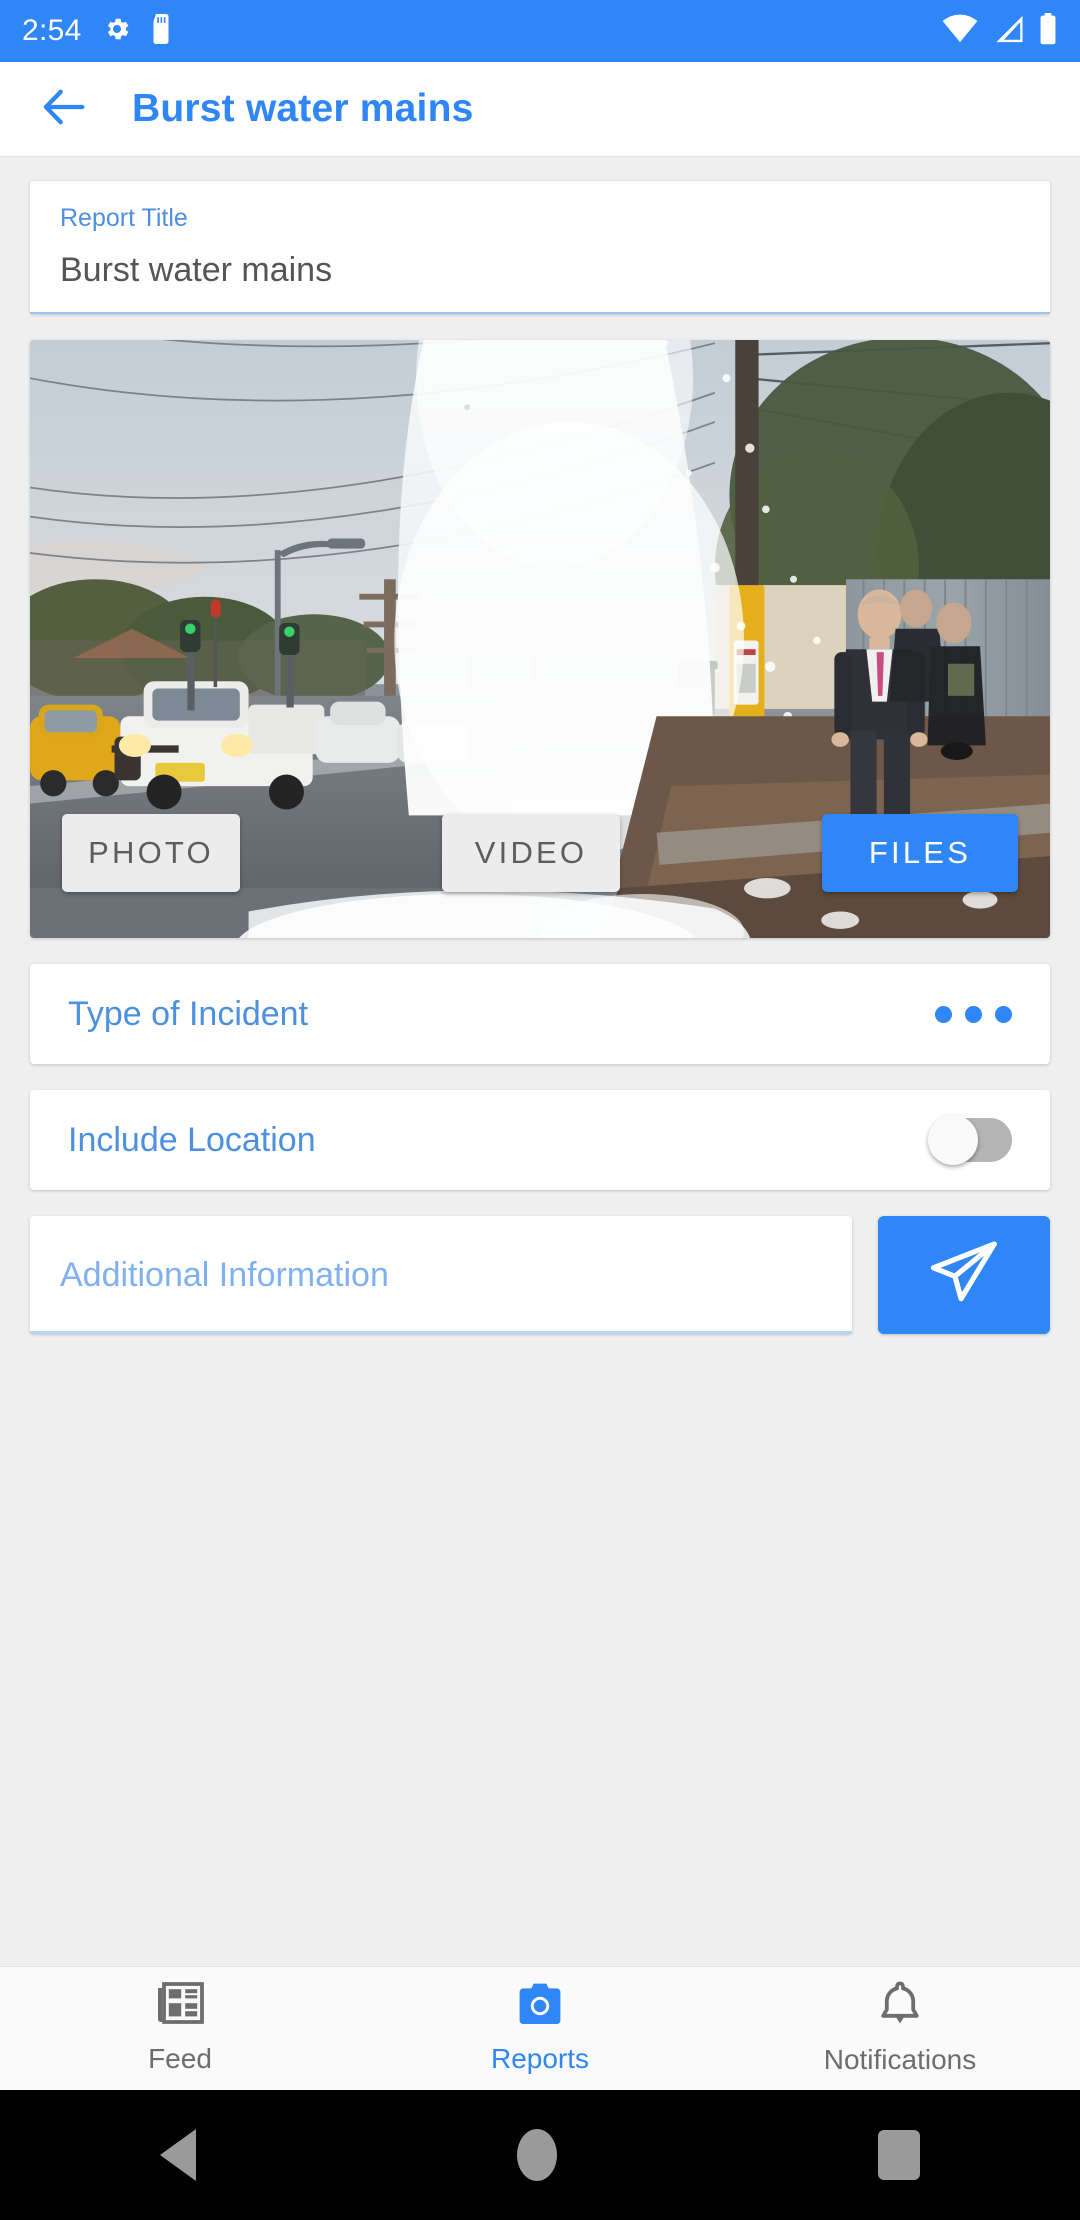 Image resolution: width=1080 pixels, height=2220 pixels. I want to click on bell-icon, so click(900, 2006).